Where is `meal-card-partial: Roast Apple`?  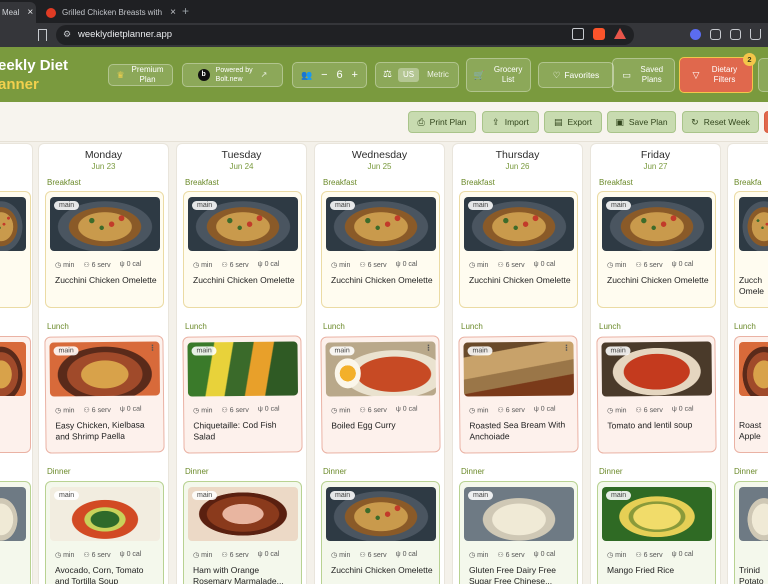 meal-card-partial: Roast Apple is located at coordinates (751, 394).